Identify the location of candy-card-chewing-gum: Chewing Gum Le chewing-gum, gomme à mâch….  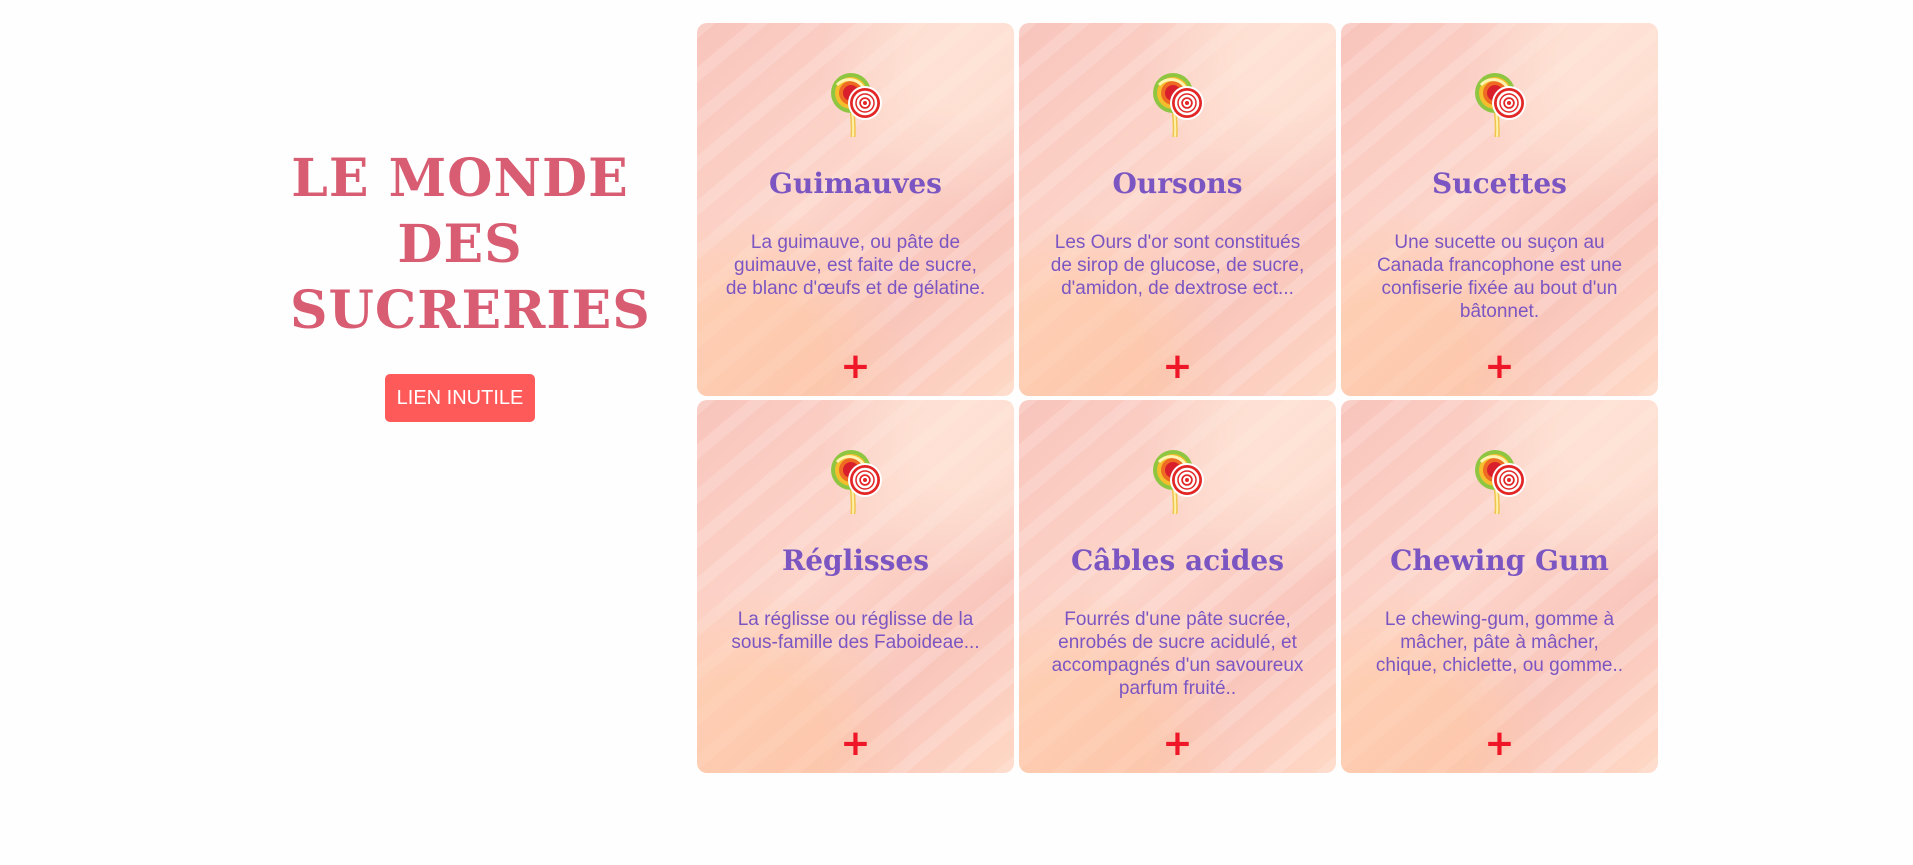
(1499, 586).